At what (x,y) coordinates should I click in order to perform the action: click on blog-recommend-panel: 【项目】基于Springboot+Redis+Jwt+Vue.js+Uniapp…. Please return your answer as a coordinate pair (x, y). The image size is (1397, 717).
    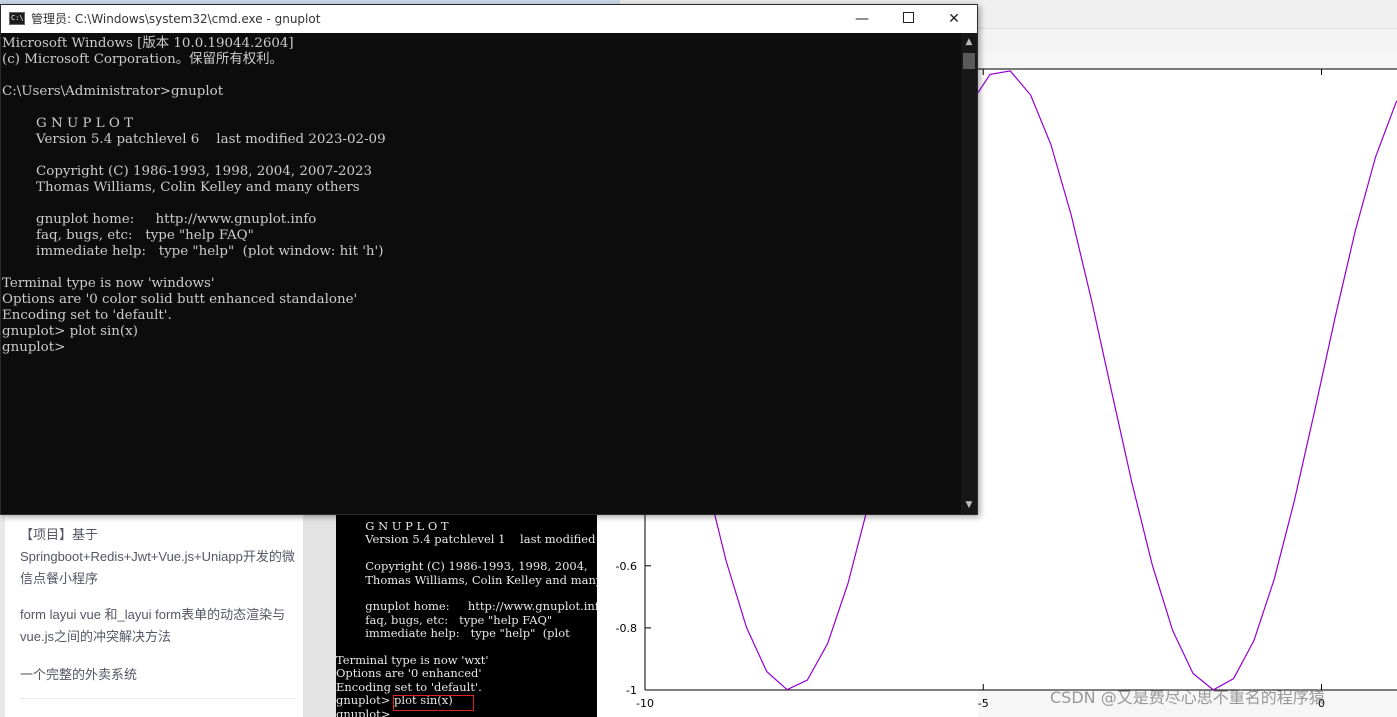
    Looking at the image, I should click on (154, 615).